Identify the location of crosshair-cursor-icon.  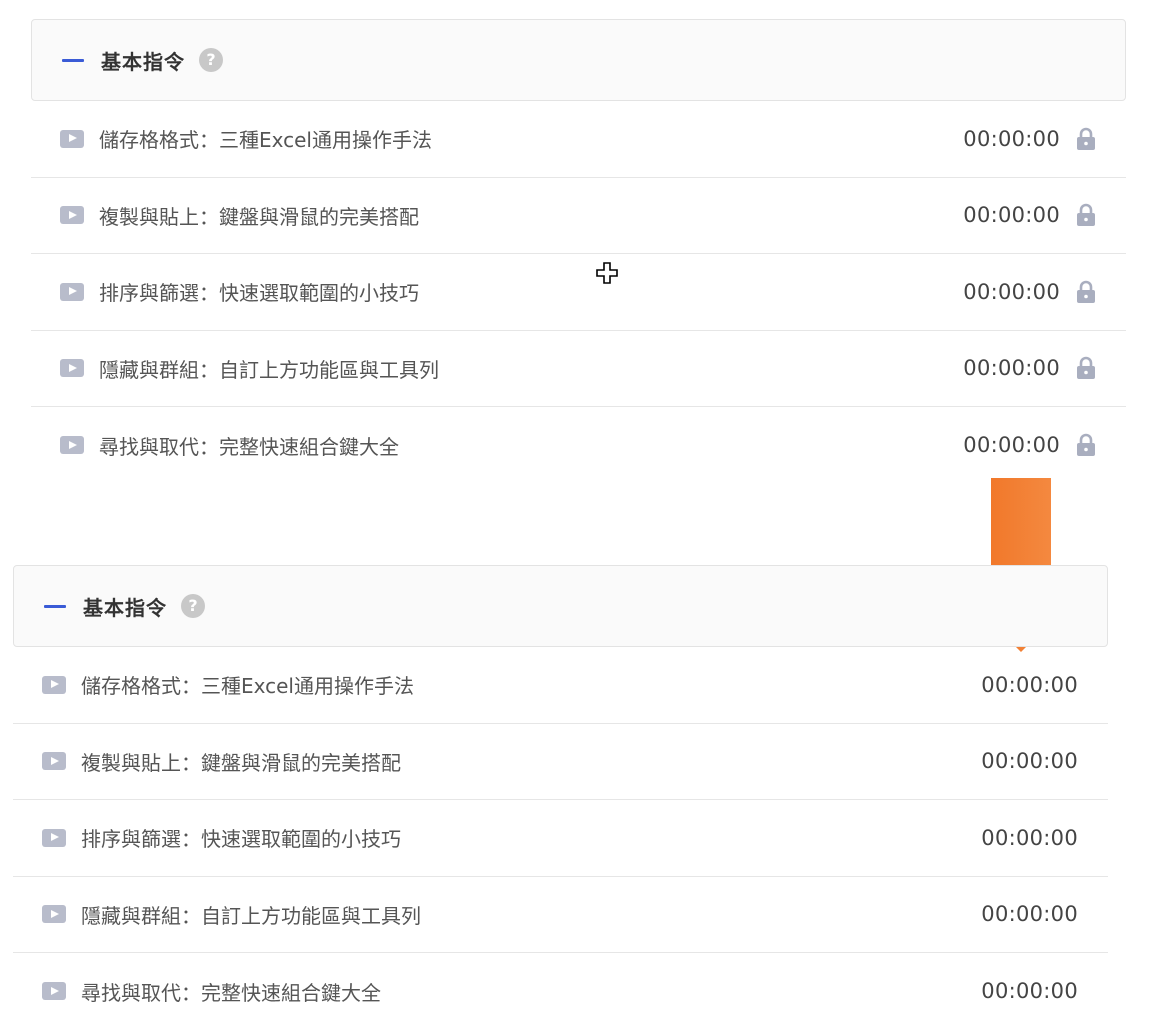
(607, 273).